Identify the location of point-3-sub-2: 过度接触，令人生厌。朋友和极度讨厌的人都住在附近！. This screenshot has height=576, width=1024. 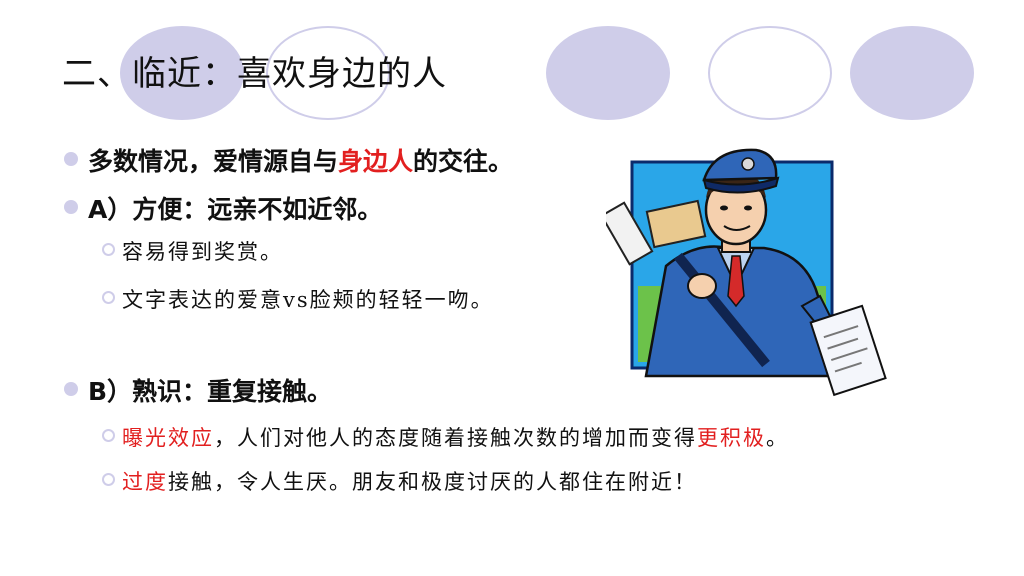
(409, 481).